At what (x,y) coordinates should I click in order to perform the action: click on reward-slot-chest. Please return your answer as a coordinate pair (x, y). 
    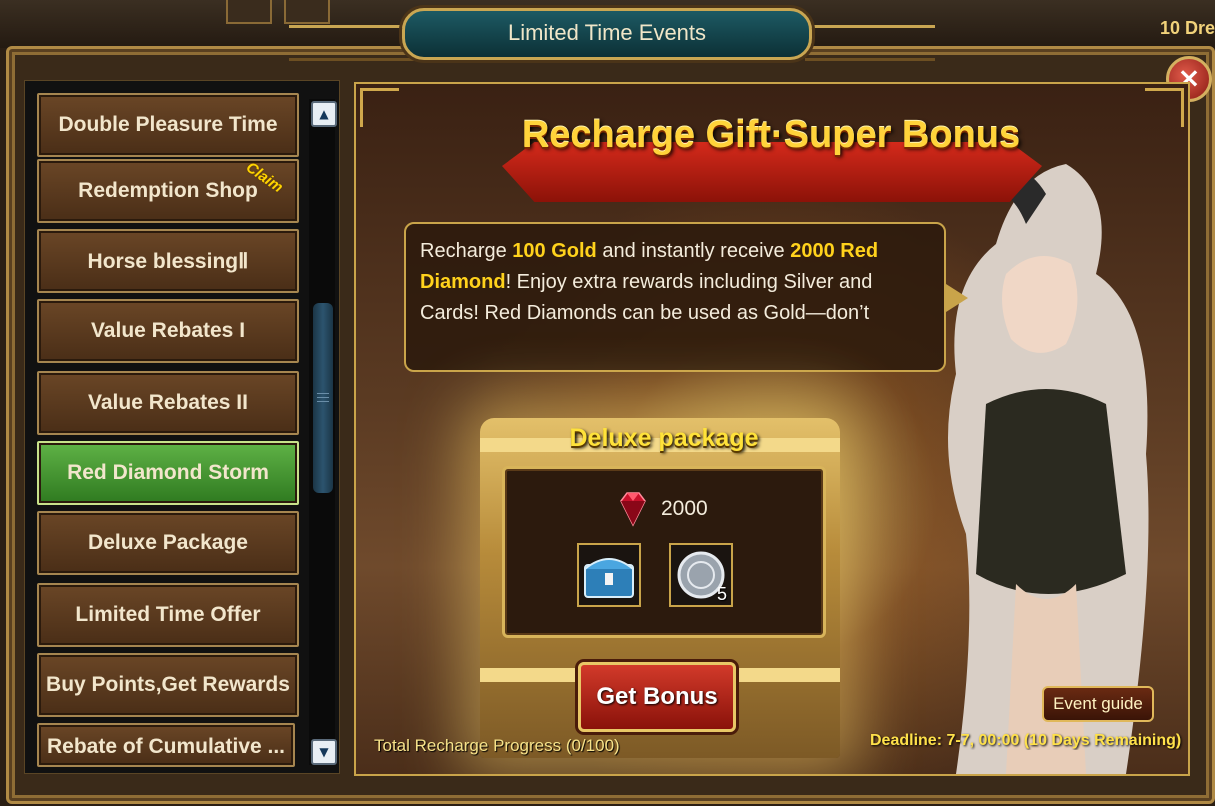
    Looking at the image, I should click on (609, 575).